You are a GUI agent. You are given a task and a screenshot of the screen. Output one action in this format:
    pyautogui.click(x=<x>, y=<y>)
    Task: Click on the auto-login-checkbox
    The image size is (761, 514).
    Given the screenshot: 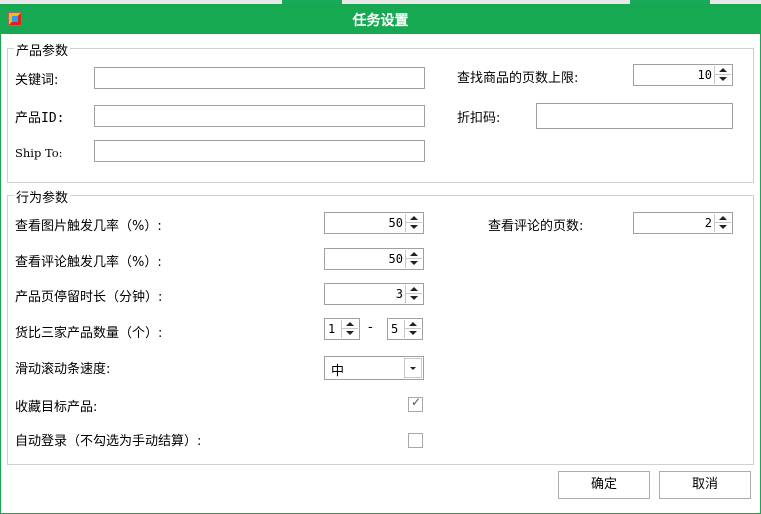 What is the action you would take?
    pyautogui.click(x=415, y=440)
    